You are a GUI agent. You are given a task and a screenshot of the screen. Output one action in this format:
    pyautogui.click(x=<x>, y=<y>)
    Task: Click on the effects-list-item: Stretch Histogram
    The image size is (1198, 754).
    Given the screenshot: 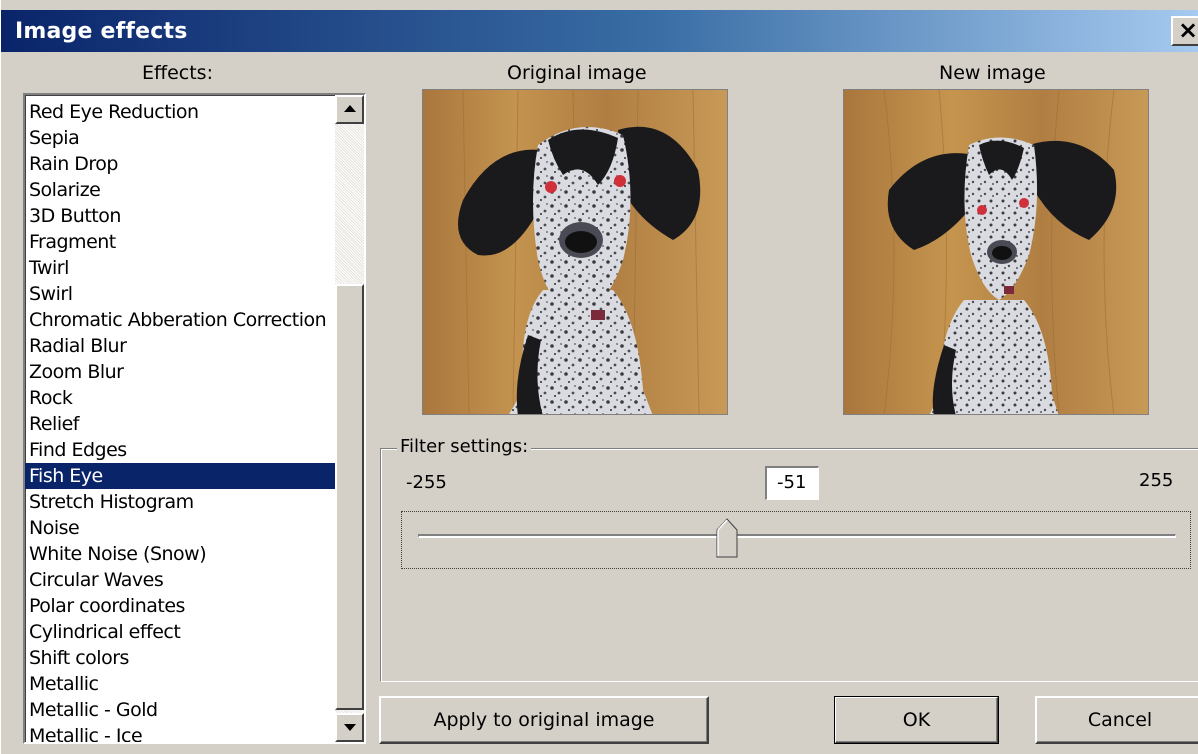 What is the action you would take?
    pyautogui.click(x=180, y=502)
    